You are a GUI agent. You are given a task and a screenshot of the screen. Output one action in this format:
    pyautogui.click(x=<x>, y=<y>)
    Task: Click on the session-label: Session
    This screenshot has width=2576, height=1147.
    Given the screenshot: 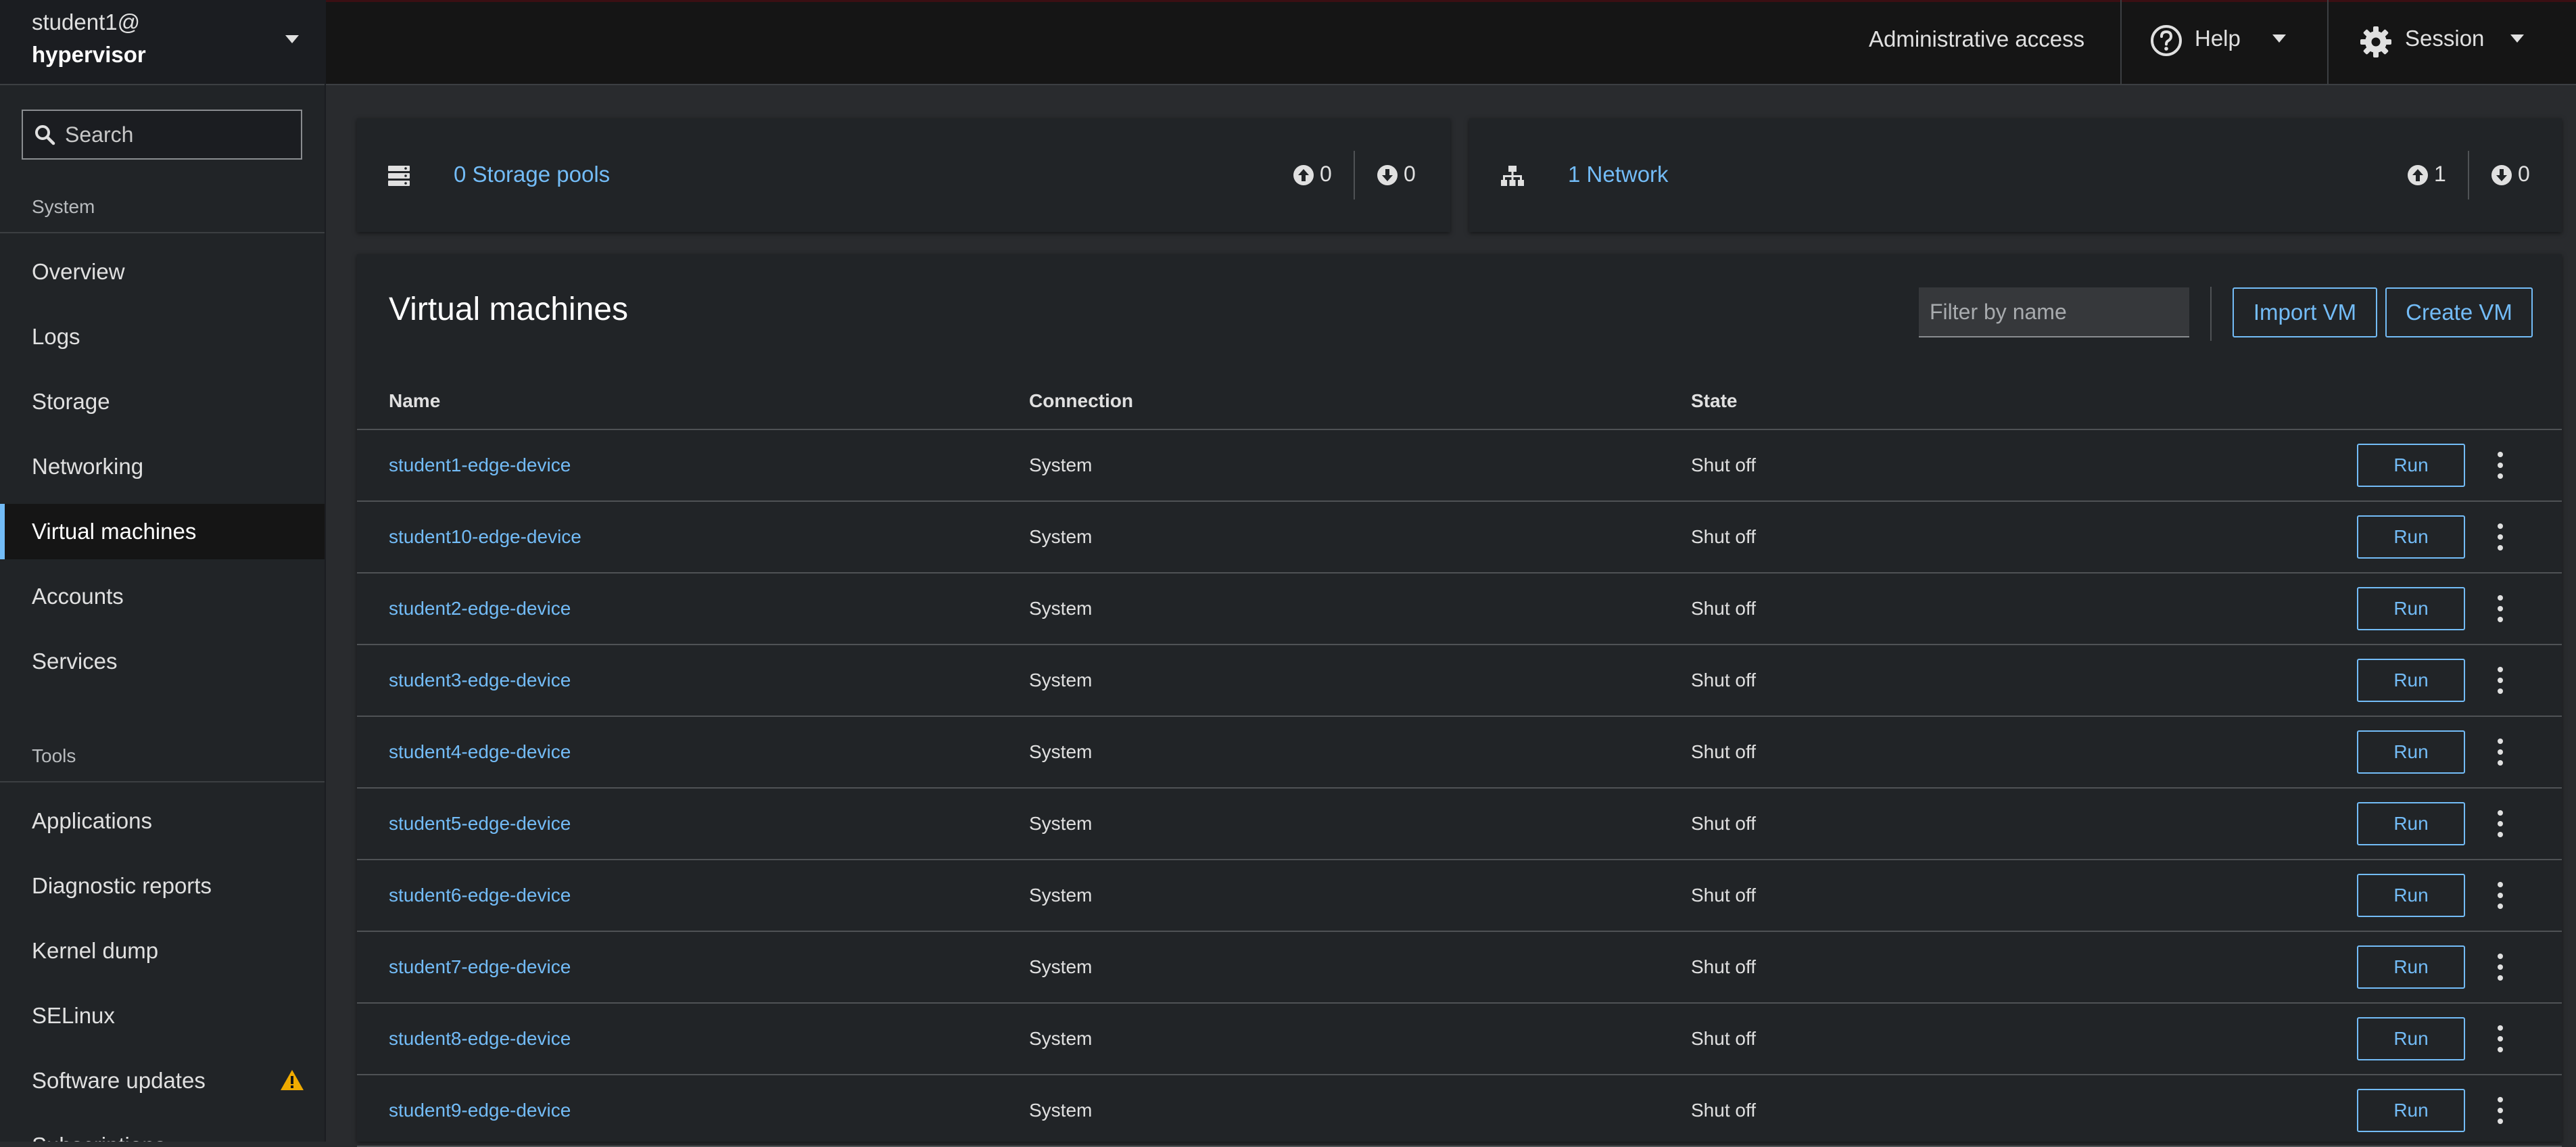 What is the action you would take?
    pyautogui.click(x=2445, y=38)
    